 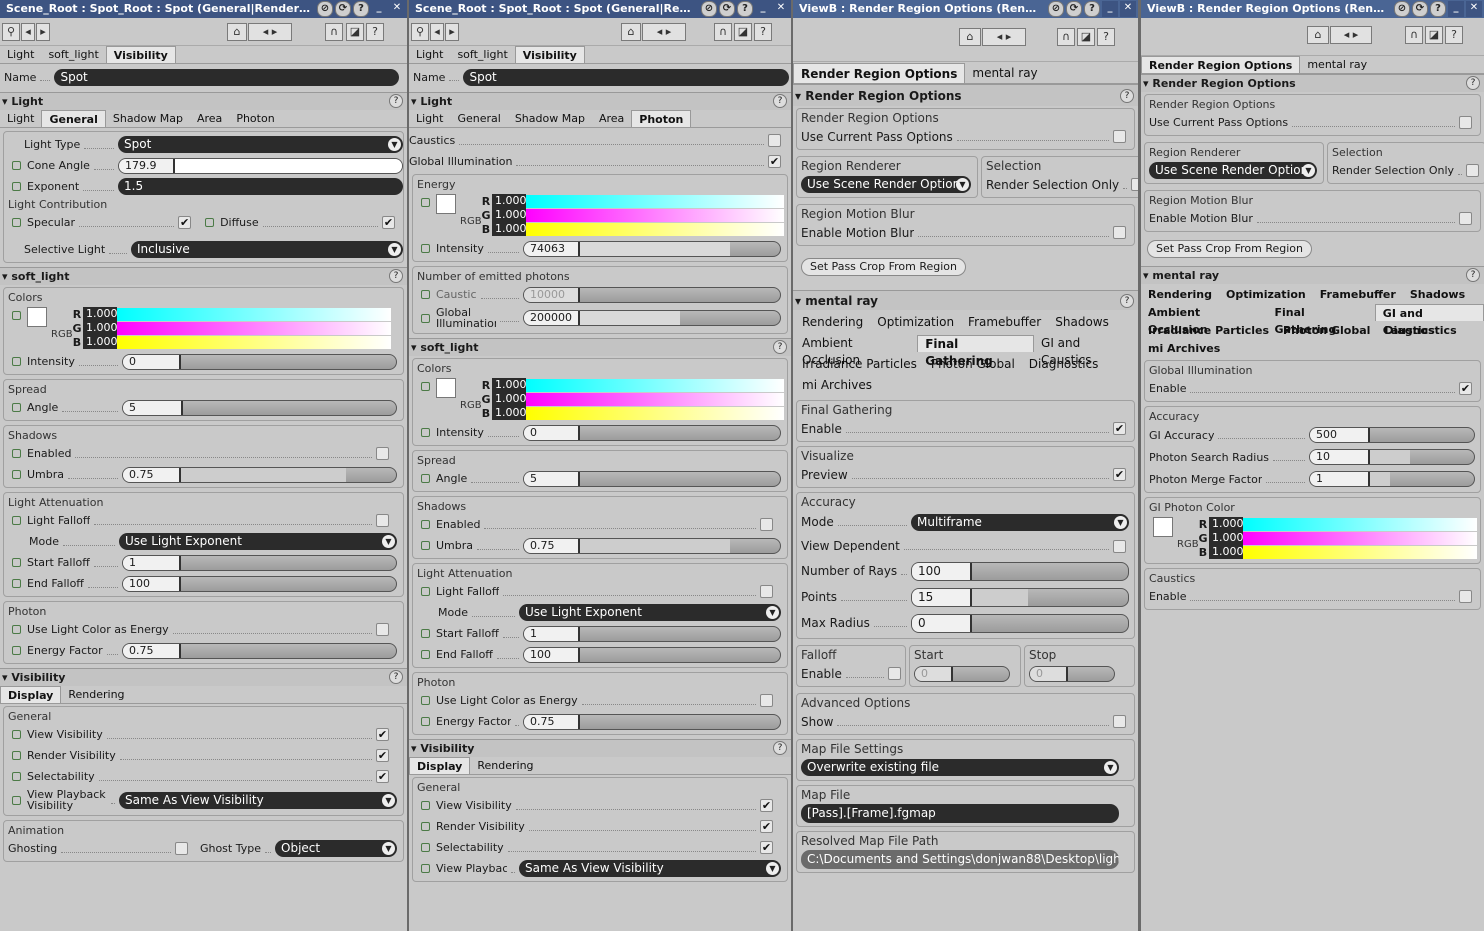 I want to click on energy-factor-value: 0.75, so click(x=552, y=721).